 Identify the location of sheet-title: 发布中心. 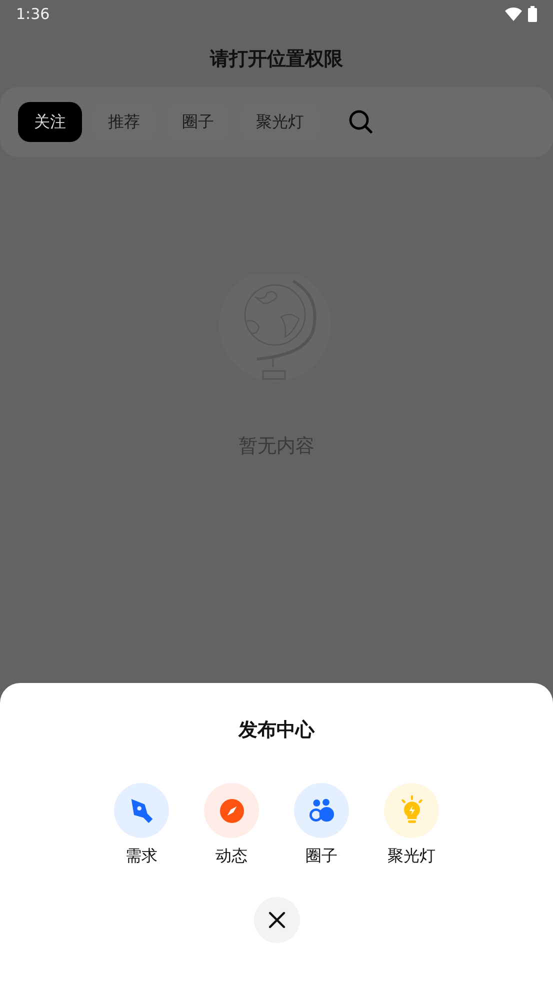
(276, 730).